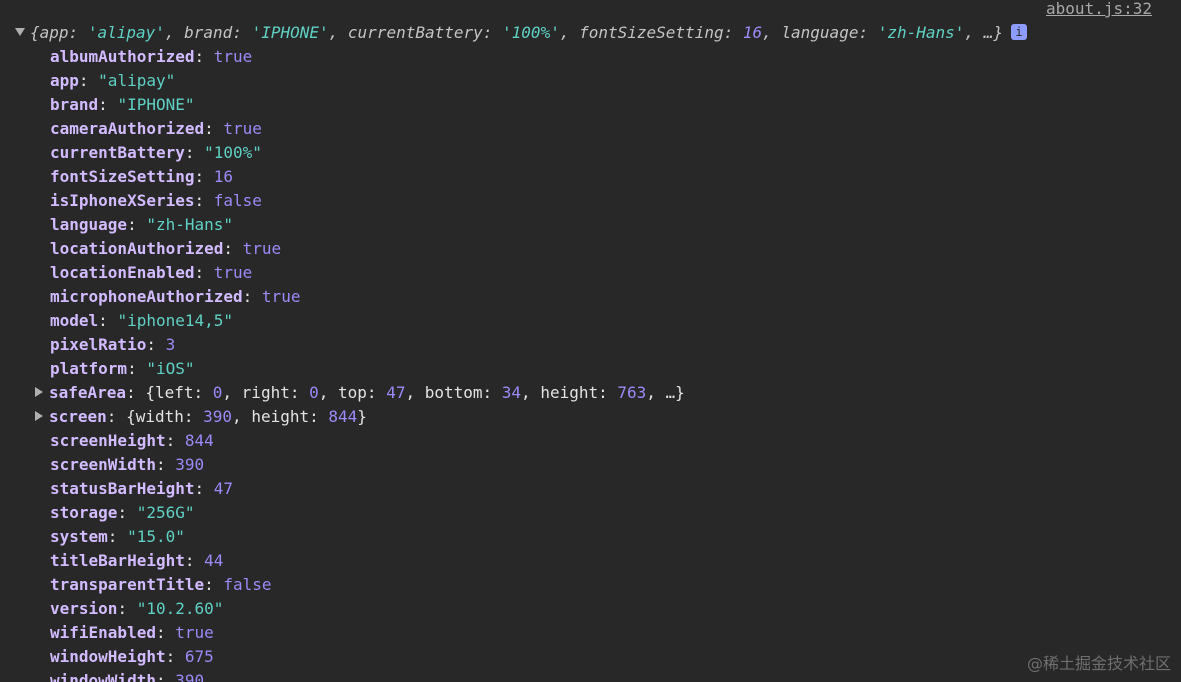  I want to click on property-row: wifiEnabled: true, so click(590, 633).